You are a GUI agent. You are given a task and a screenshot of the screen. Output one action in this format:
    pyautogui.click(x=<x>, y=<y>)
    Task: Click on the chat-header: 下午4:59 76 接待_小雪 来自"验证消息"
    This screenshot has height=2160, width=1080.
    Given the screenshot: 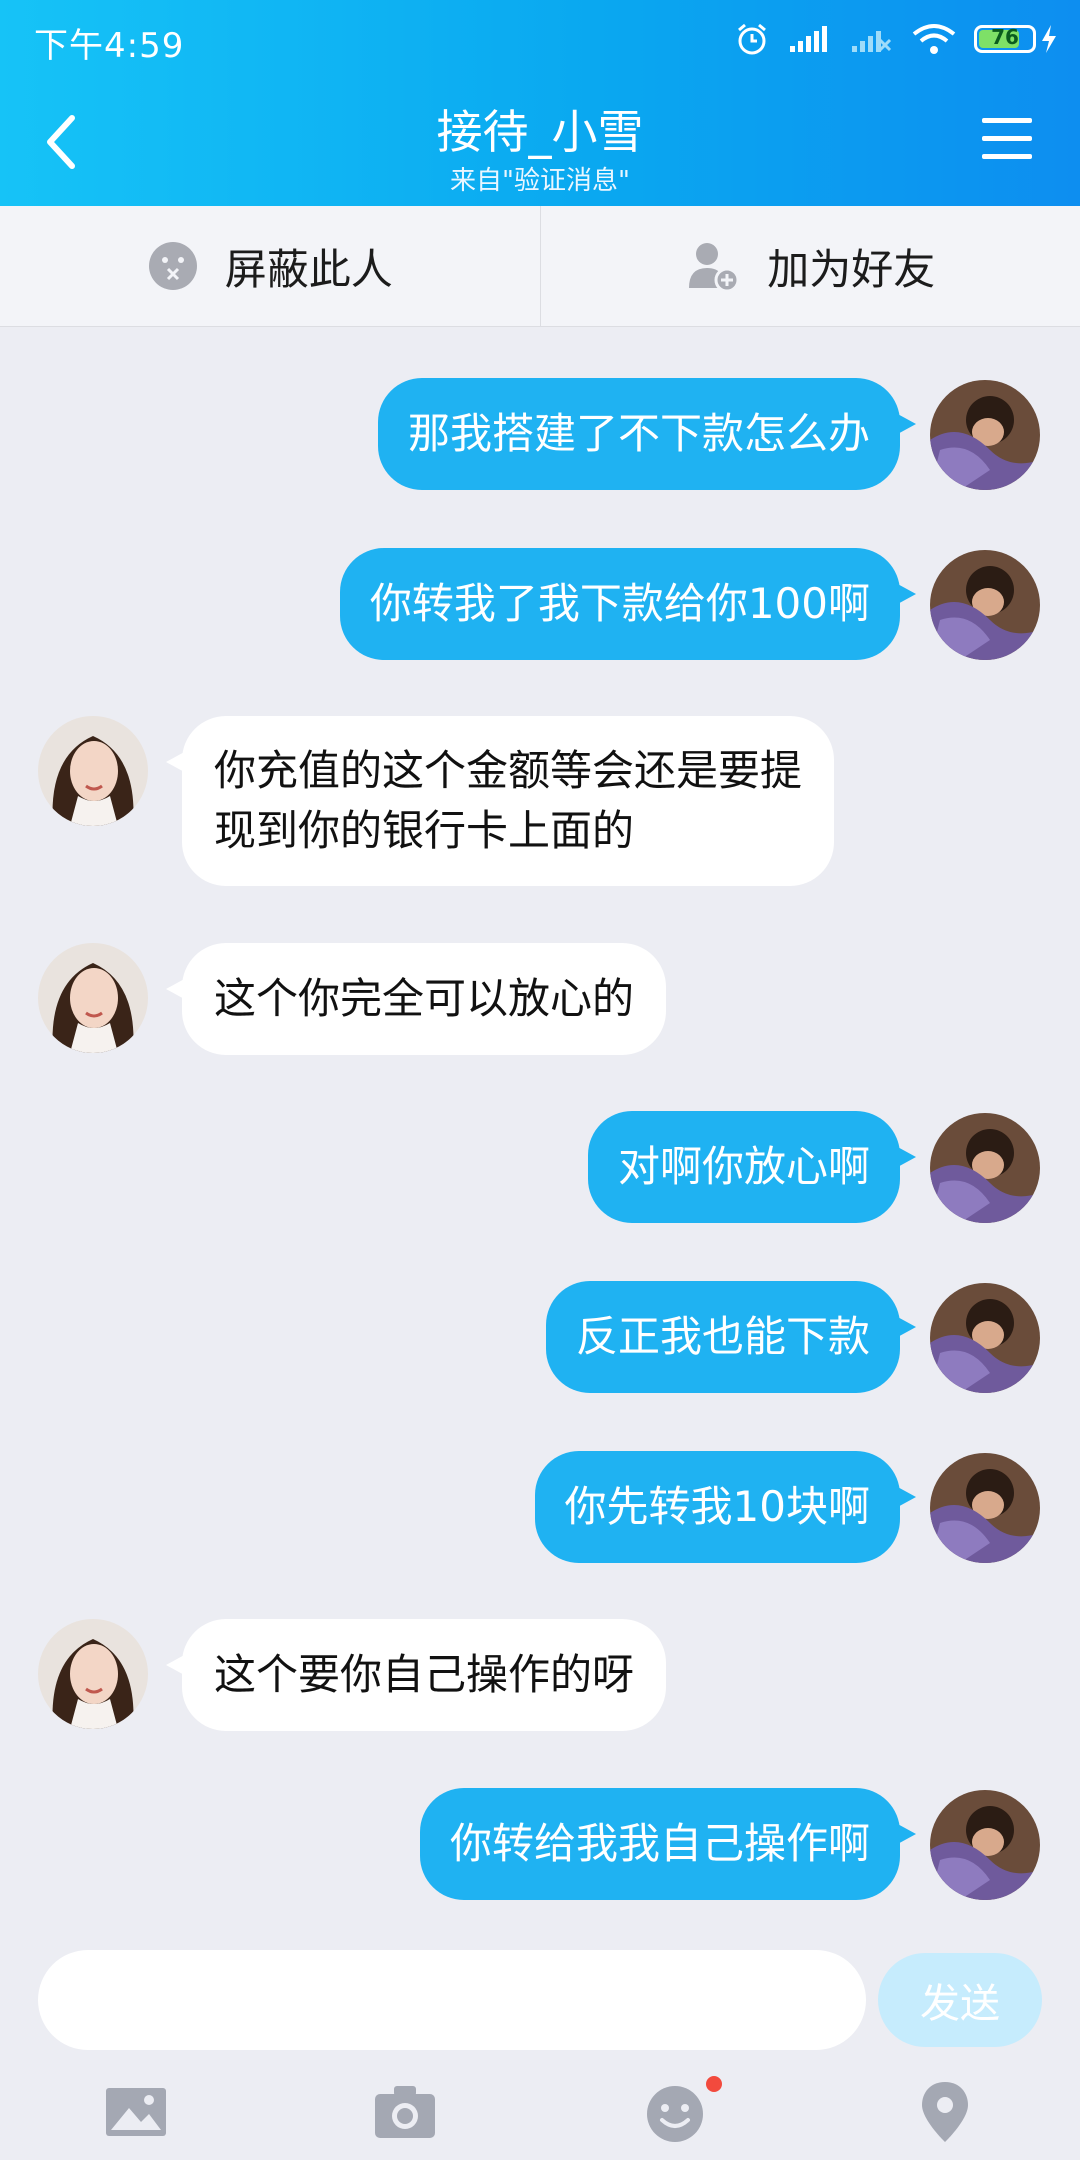 What is the action you would take?
    pyautogui.click(x=540, y=103)
    